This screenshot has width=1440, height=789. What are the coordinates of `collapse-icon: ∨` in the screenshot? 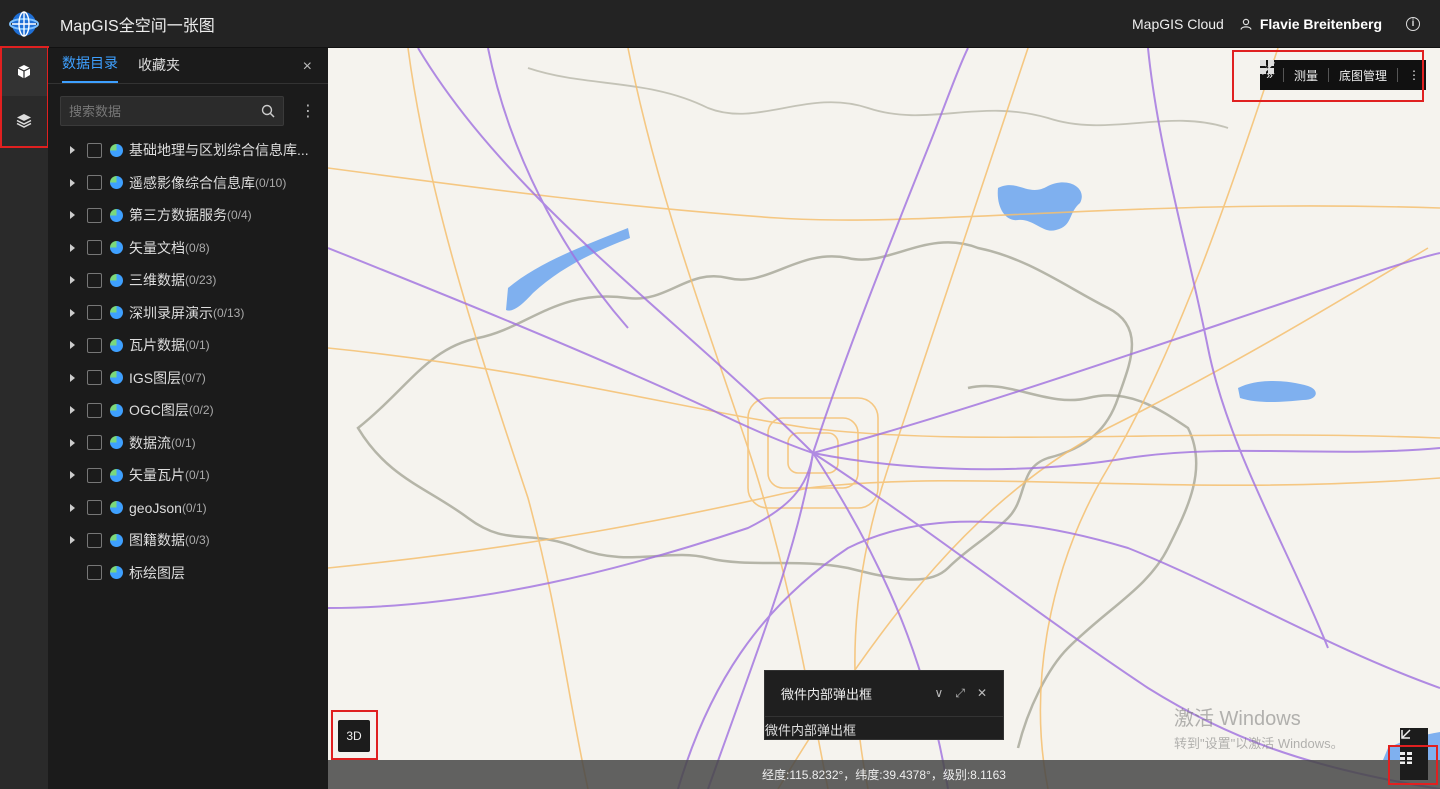 It's located at (939, 693).